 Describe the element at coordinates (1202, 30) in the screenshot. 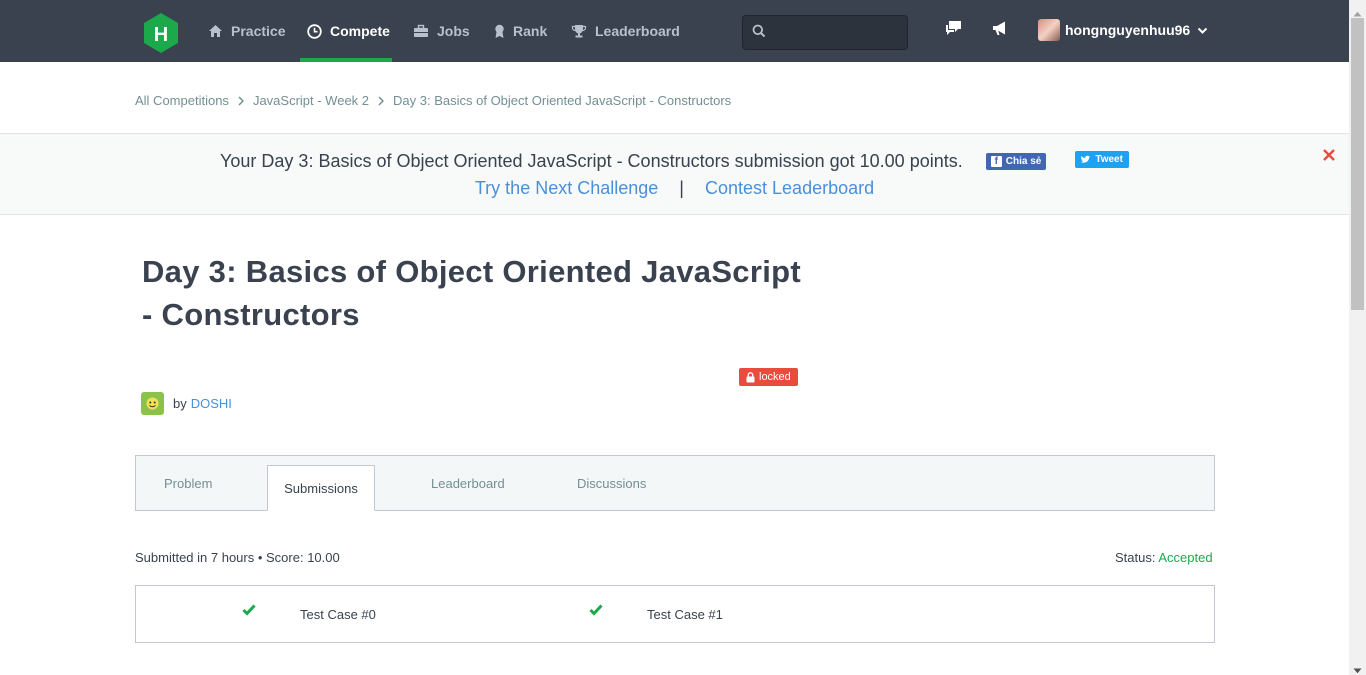

I see `chevron-down-icon` at that location.